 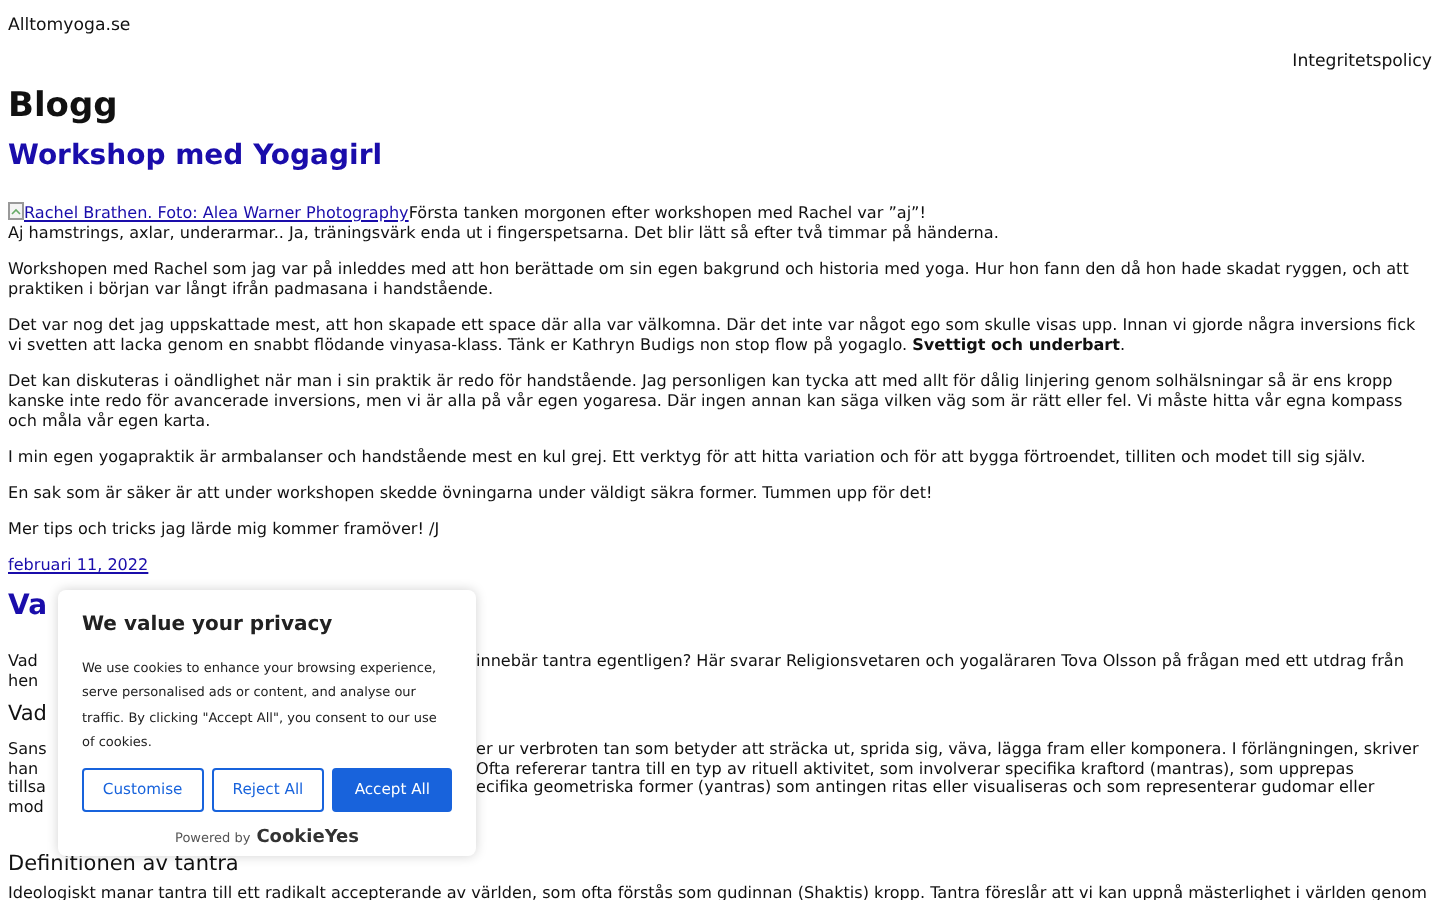 What do you see at coordinates (925, 788) in the screenshot?
I see `post-text: ecifika geometriska former (yantras) som antingen ritas eller visualiseras och som representerar gudomar eller` at bounding box center [925, 788].